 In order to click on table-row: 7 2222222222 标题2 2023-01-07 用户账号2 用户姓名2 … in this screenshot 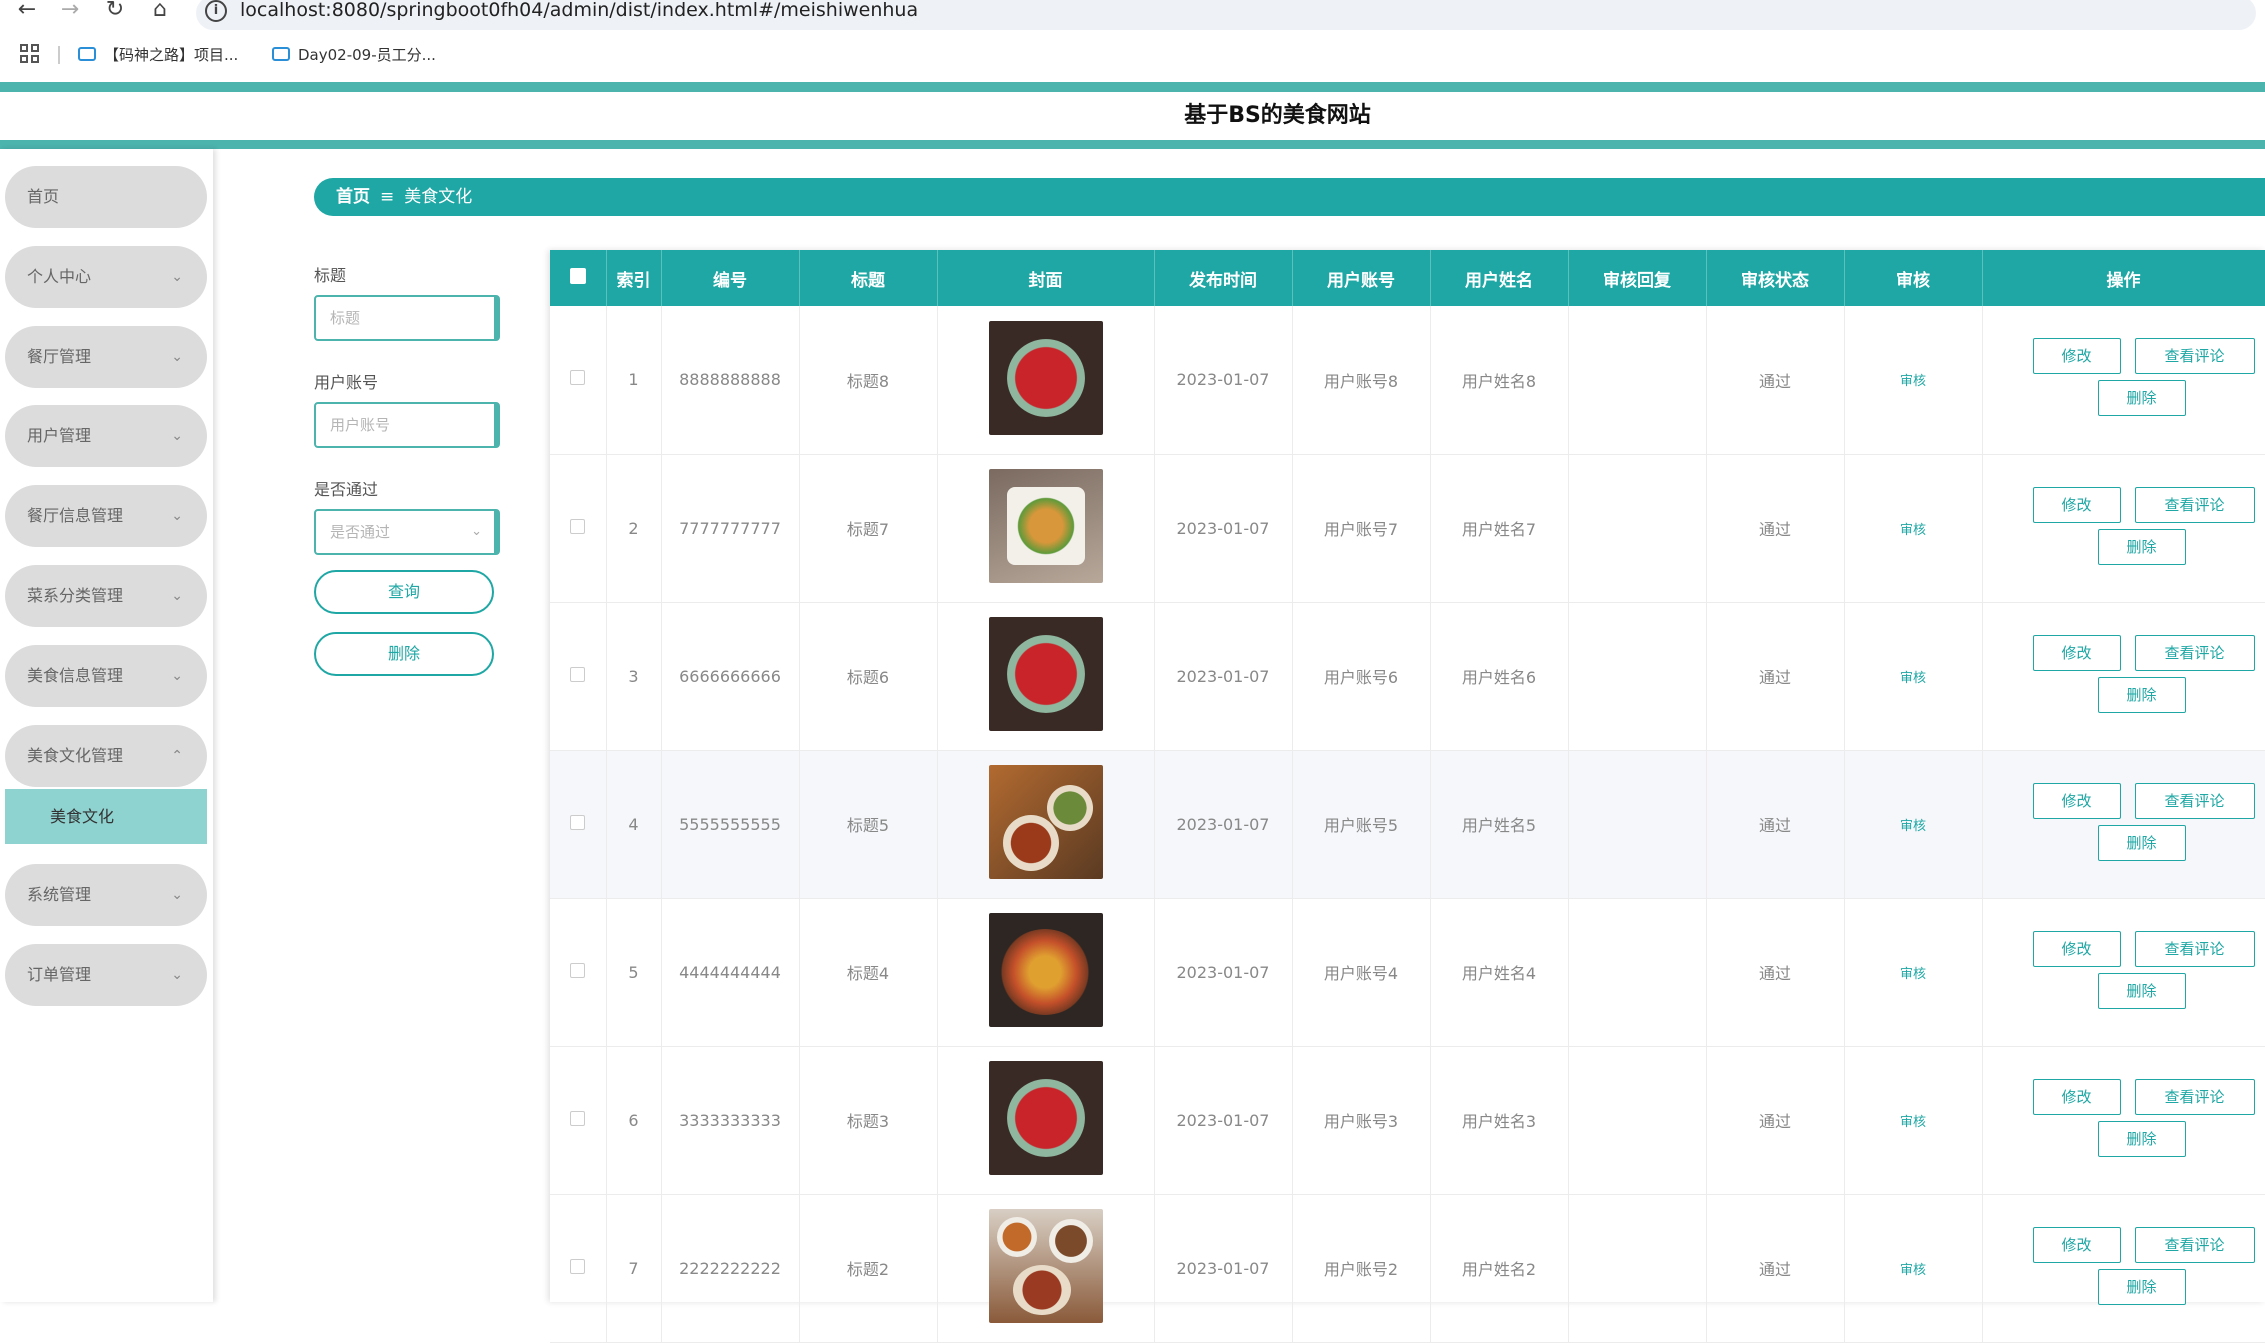, I will do `click(1407, 1268)`.